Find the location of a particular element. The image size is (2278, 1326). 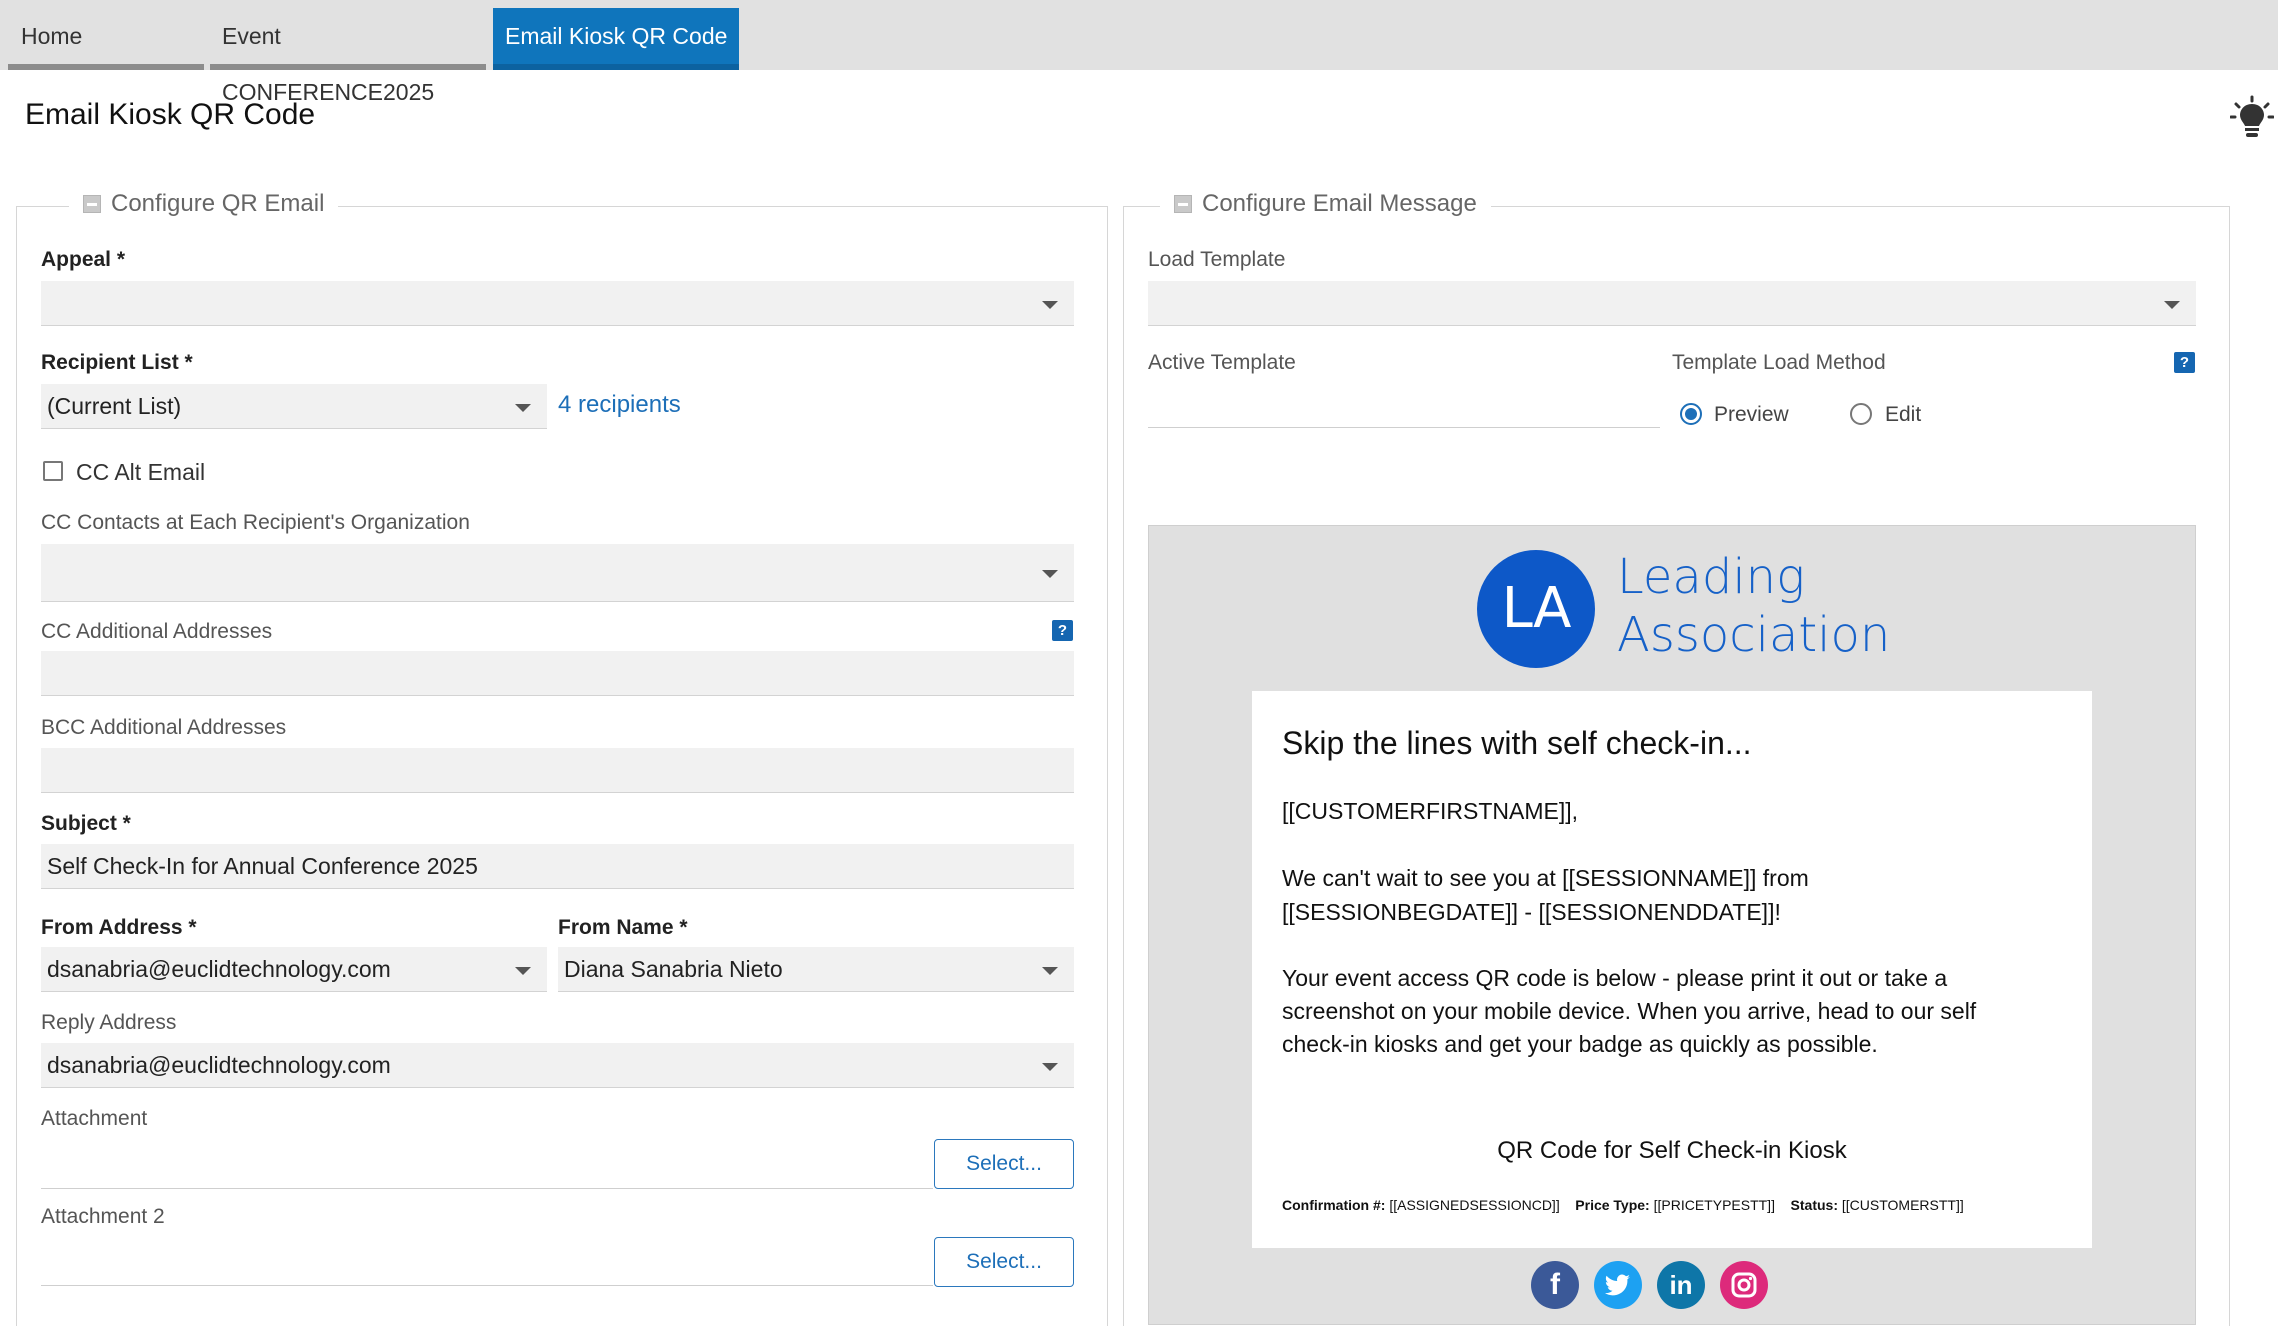

load-template-select is located at coordinates (1672, 303).